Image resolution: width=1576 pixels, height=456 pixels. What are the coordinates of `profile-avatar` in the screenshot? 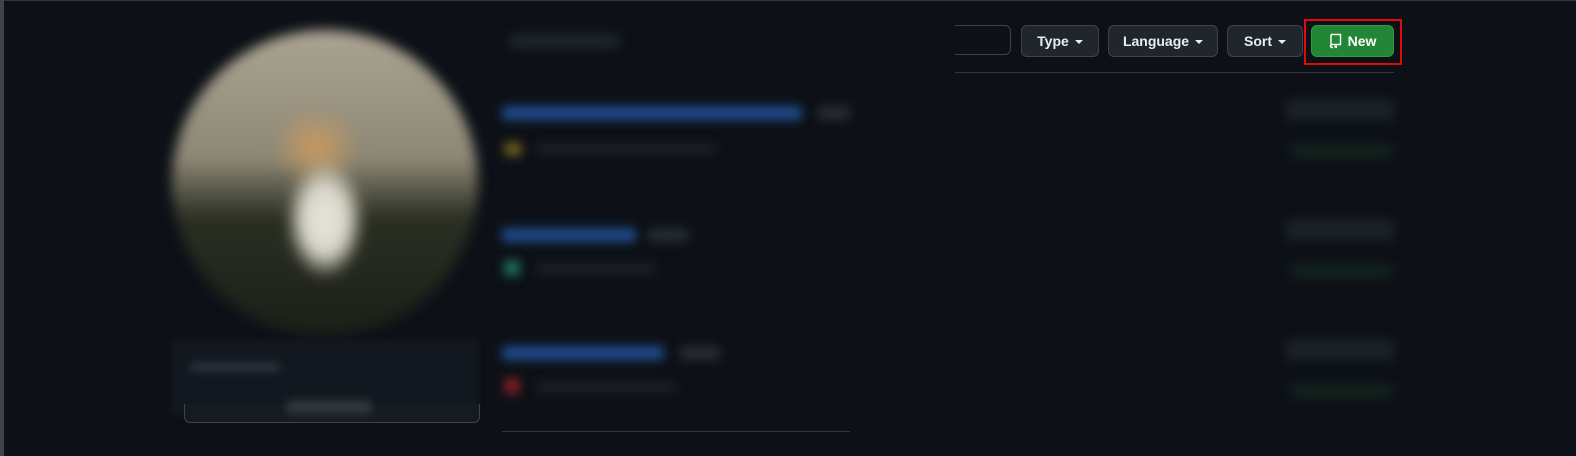 It's located at (325, 183).